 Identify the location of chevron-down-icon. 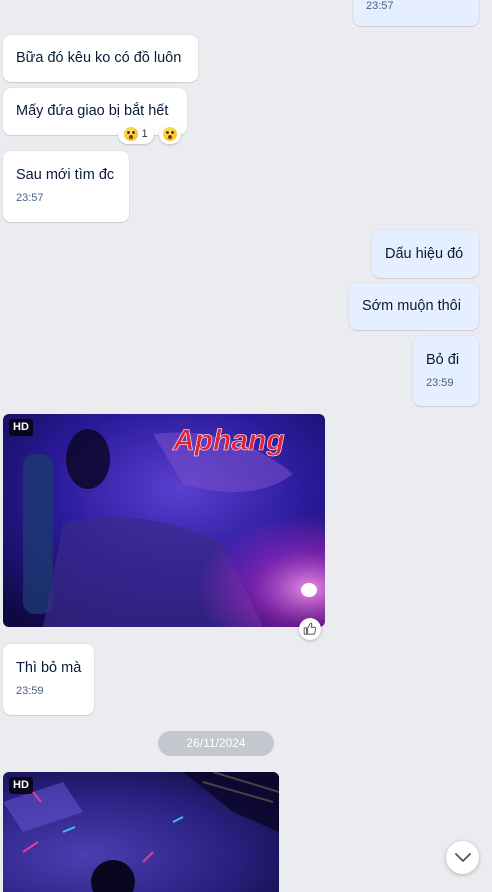
(462, 857).